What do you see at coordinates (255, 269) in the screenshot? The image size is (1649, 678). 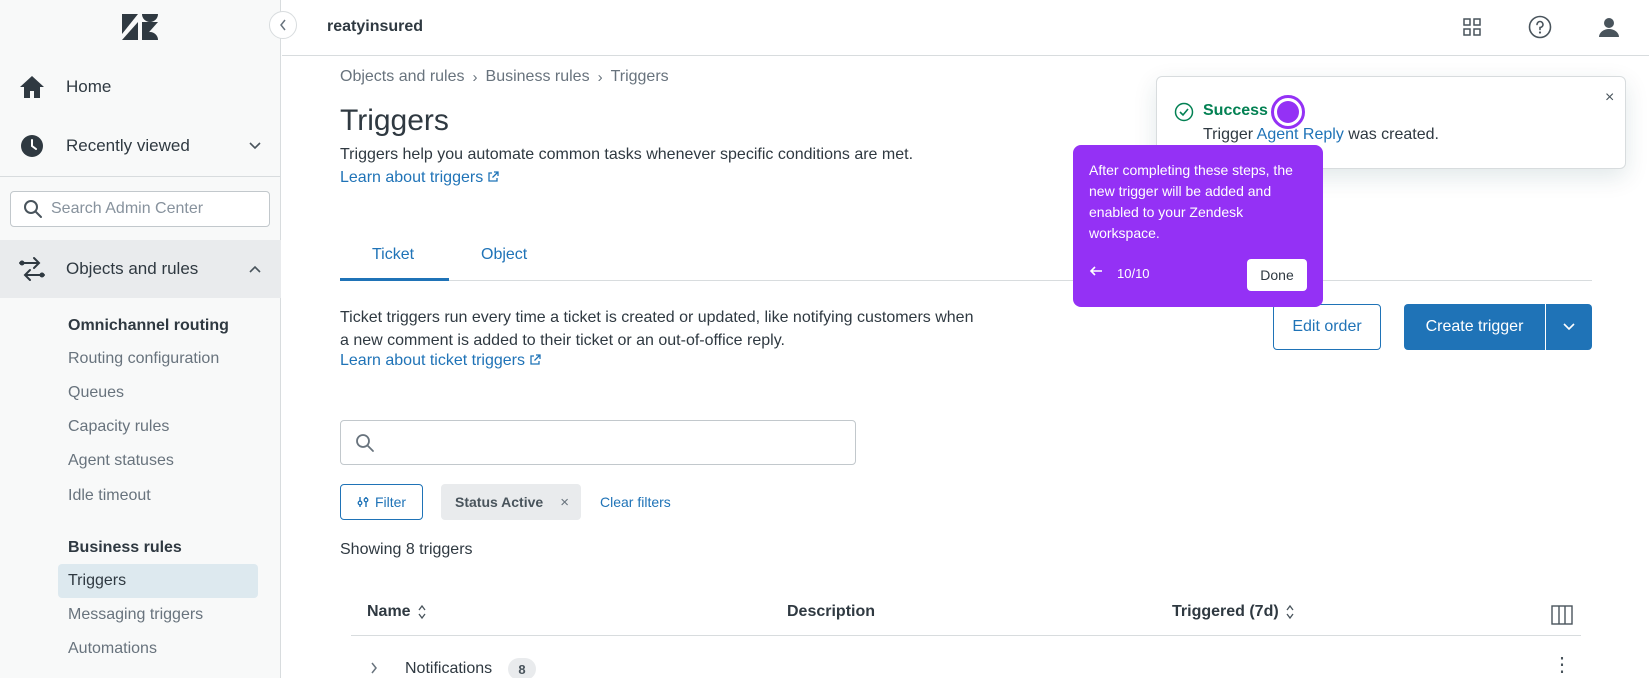 I see `chevron-up-icon` at bounding box center [255, 269].